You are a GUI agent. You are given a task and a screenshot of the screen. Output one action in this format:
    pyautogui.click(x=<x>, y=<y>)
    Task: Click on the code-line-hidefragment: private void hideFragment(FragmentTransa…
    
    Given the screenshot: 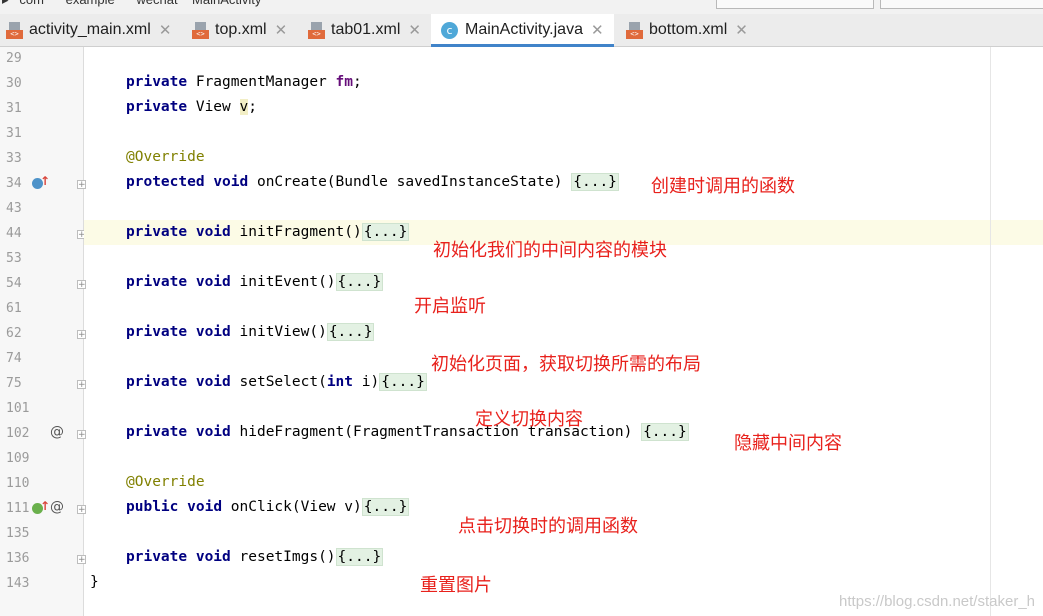 What is the action you would take?
    pyautogui.click(x=407, y=432)
    